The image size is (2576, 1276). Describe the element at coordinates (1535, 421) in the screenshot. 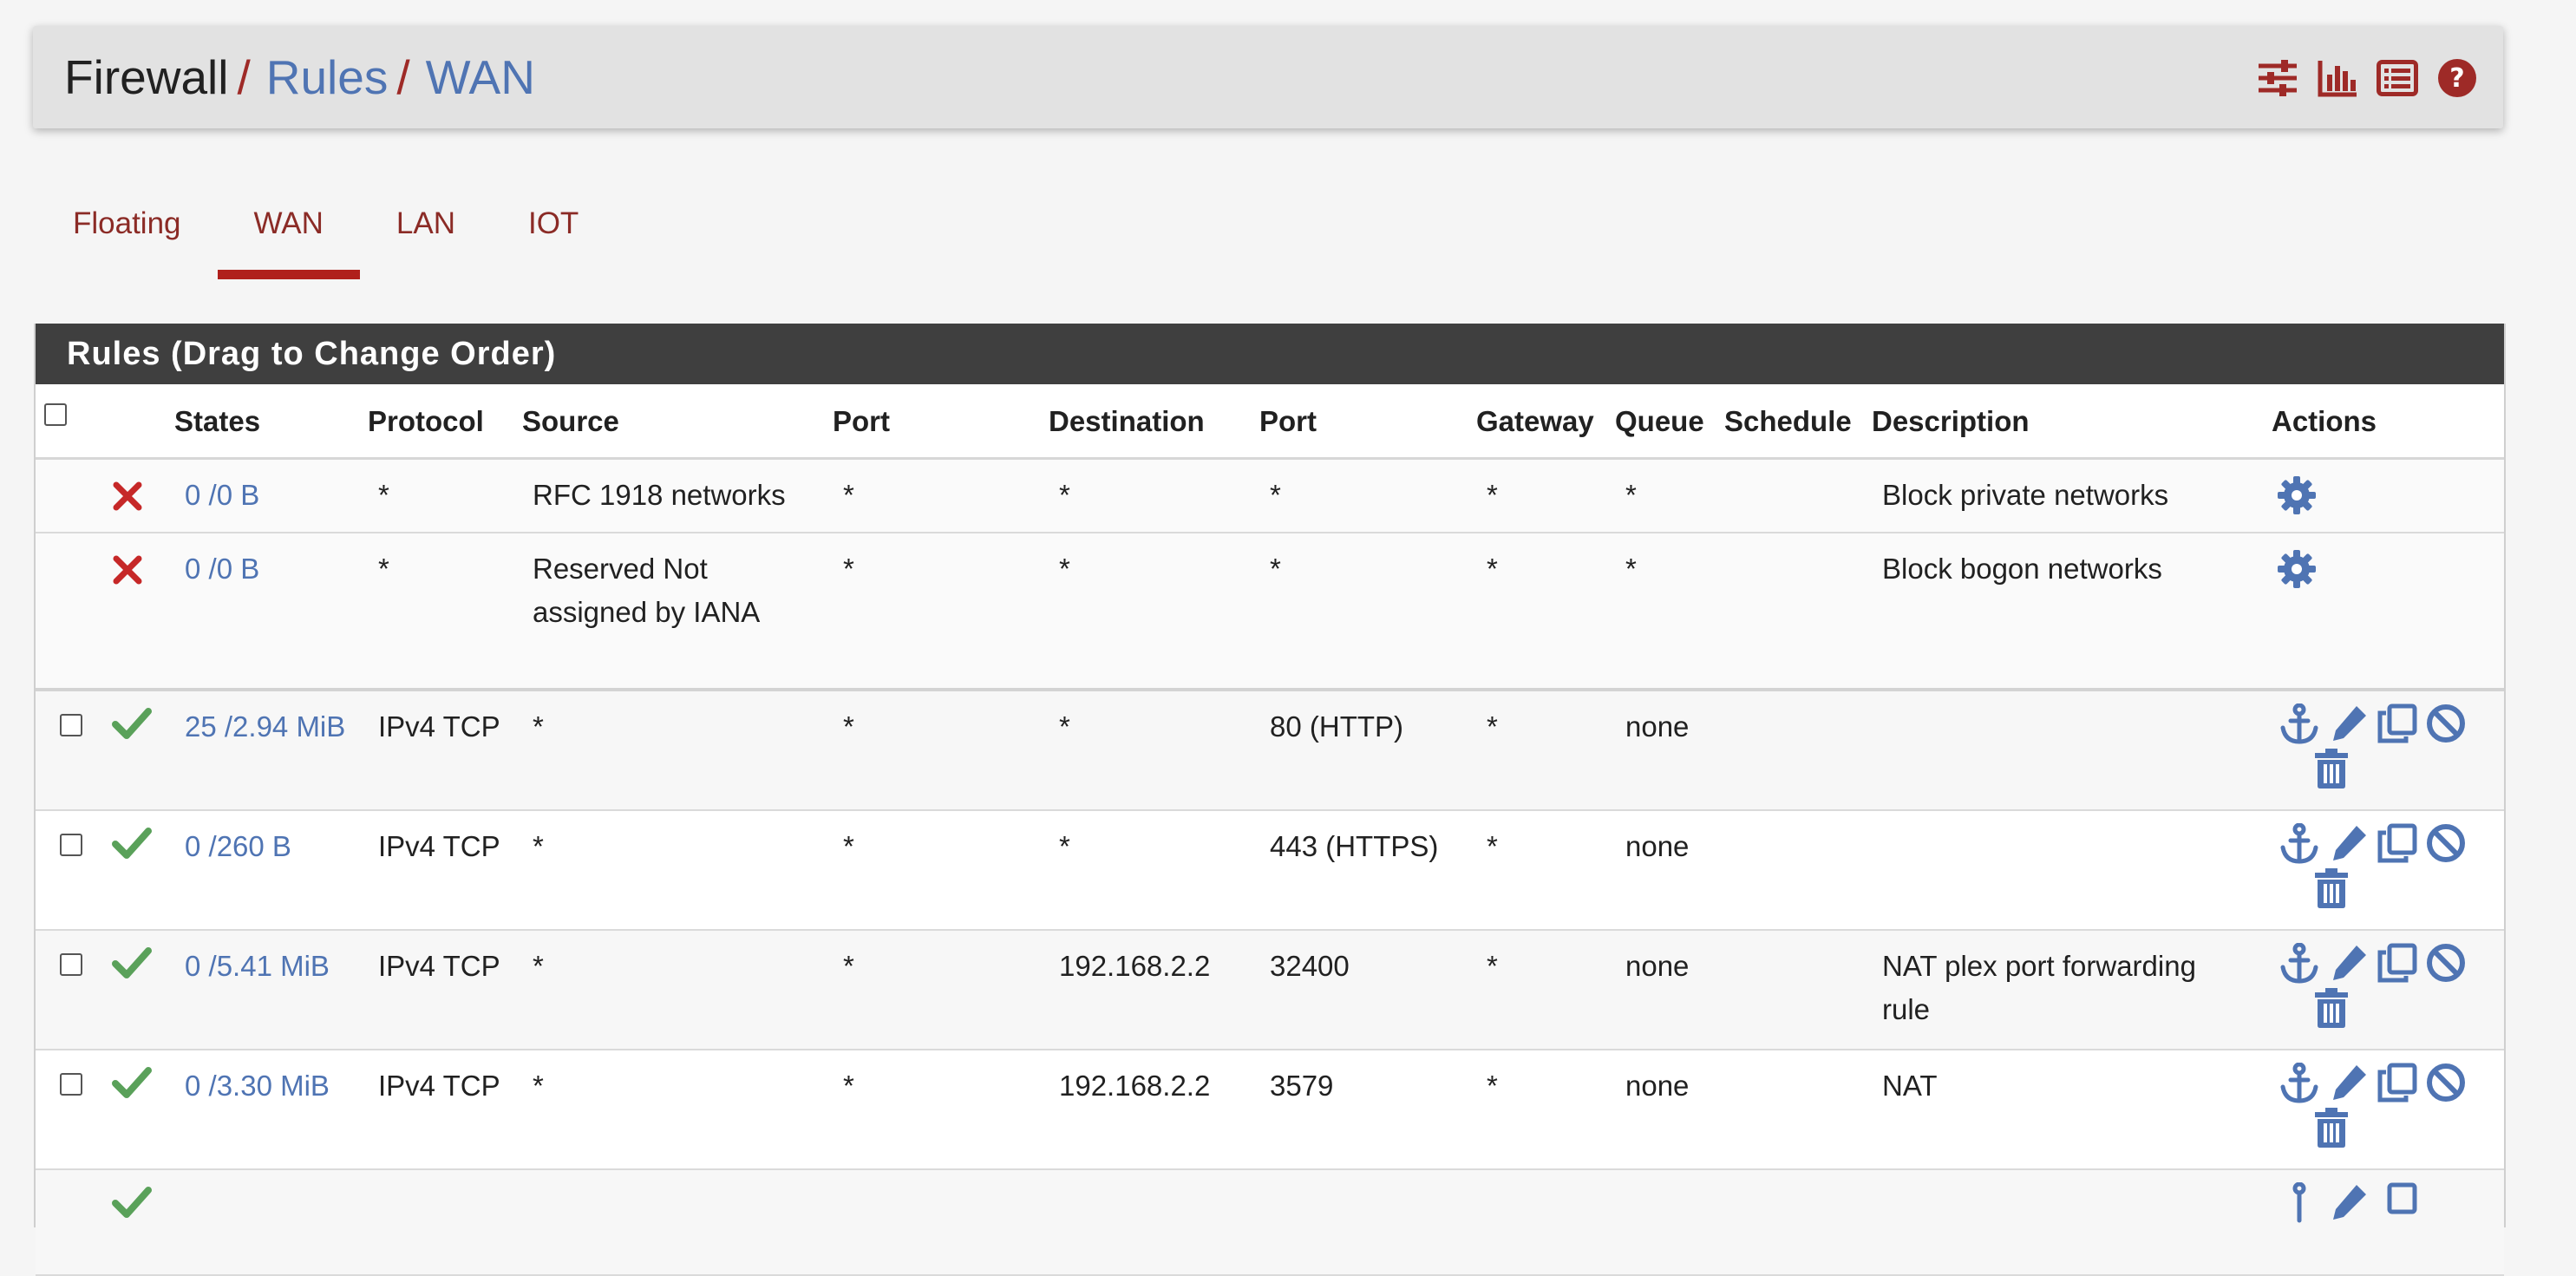

I see `col-gateway: Gateway` at that location.